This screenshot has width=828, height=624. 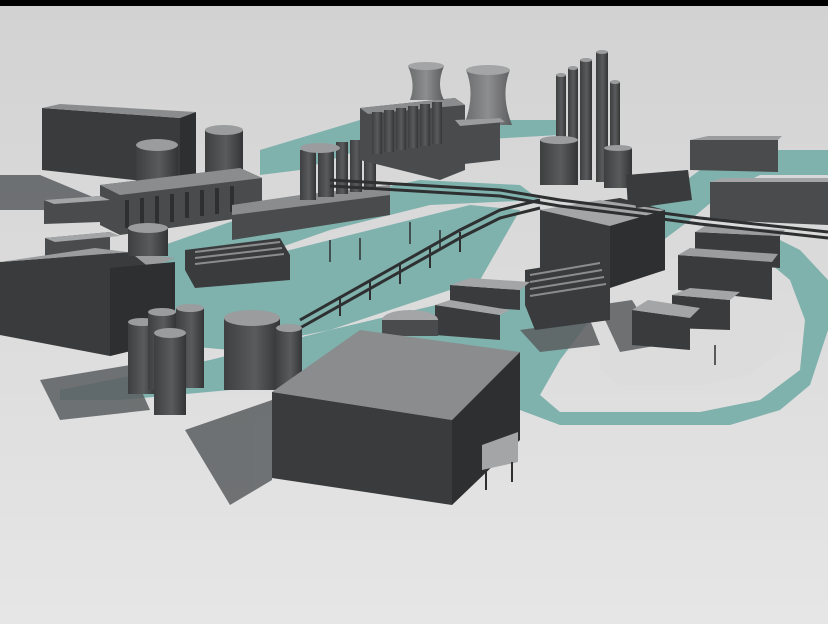 What do you see at coordinates (148, 239) in the screenshot?
I see `tank-mid-left` at bounding box center [148, 239].